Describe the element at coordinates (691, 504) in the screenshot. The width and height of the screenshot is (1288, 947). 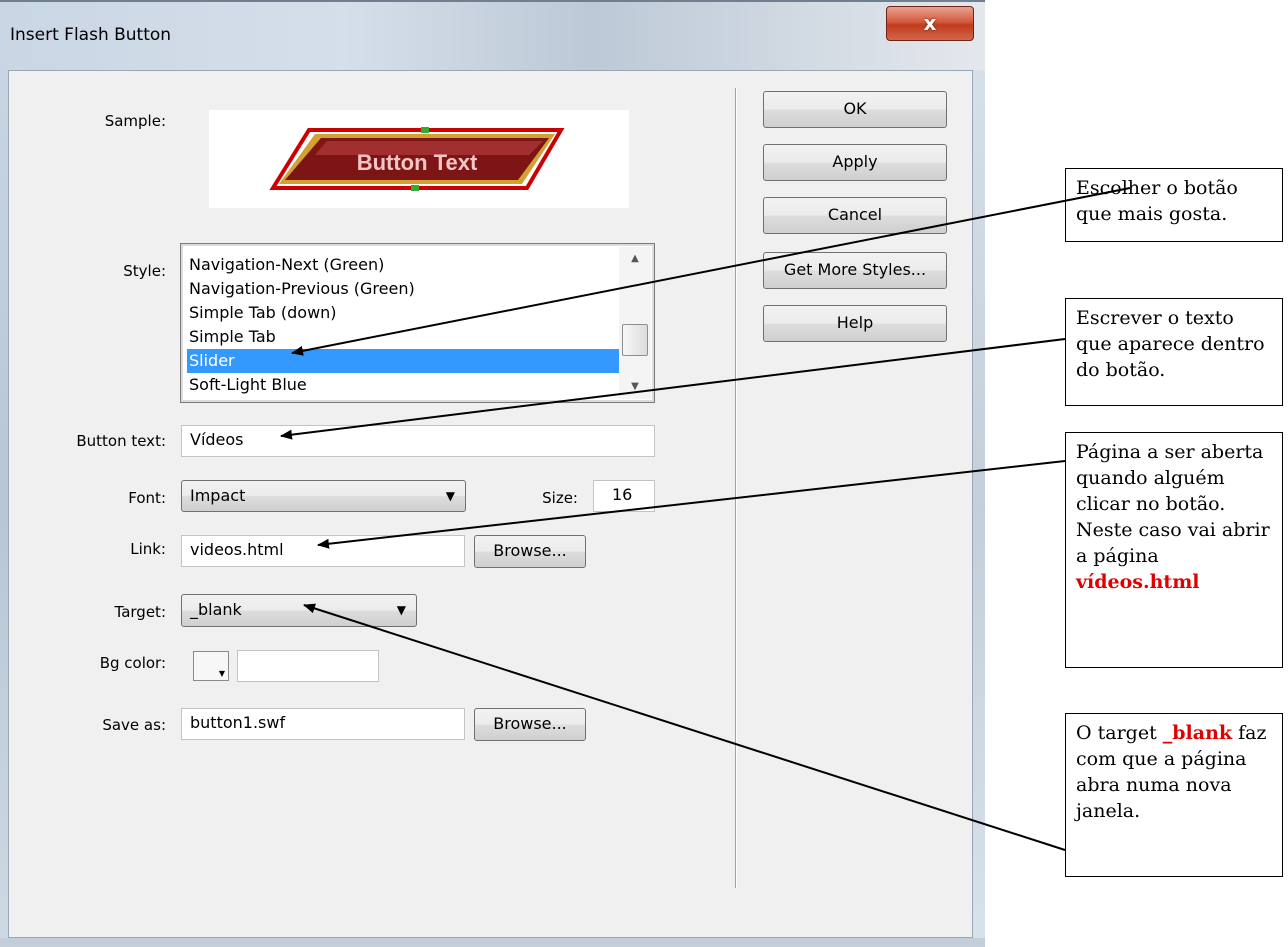
I see `arrow-to-link` at that location.